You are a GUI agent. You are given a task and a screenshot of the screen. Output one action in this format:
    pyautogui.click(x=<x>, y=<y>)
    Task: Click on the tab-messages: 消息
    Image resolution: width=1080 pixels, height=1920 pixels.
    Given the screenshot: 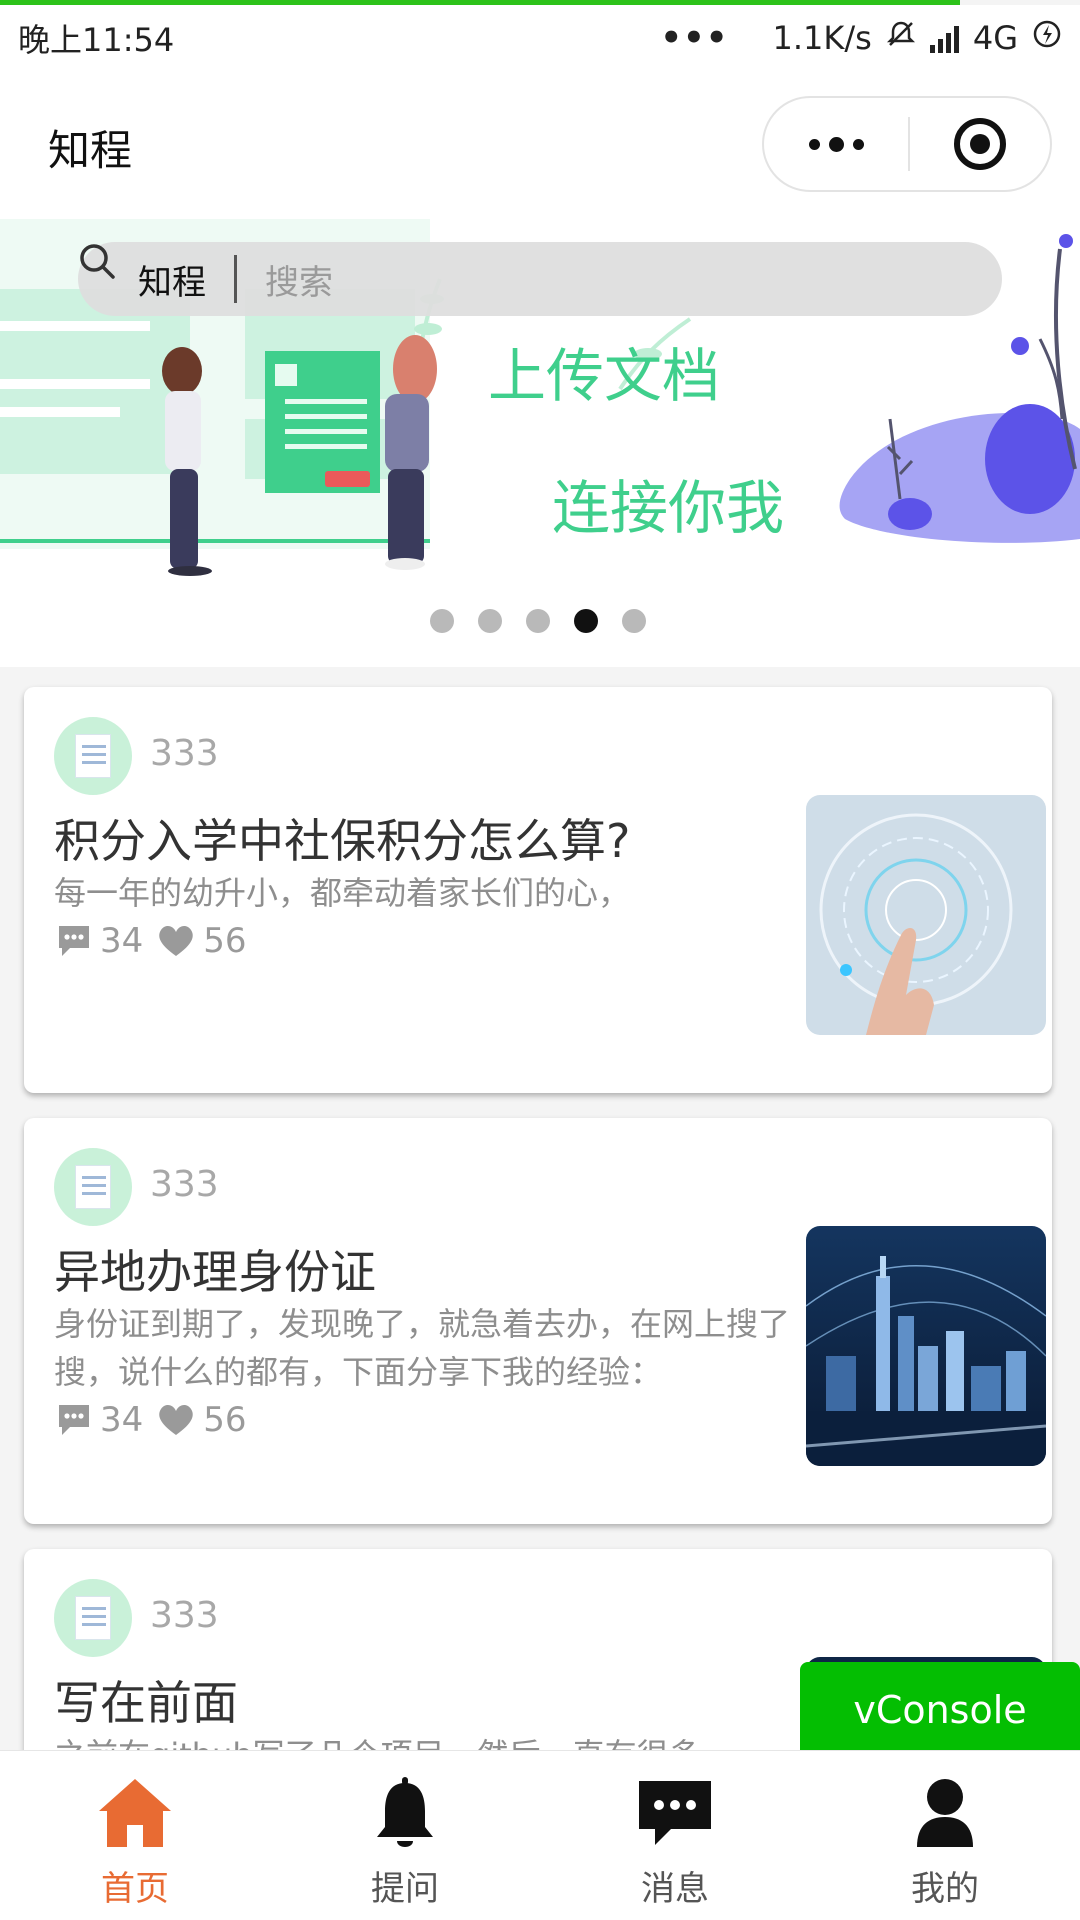 What is the action you would take?
    pyautogui.click(x=675, y=1835)
    